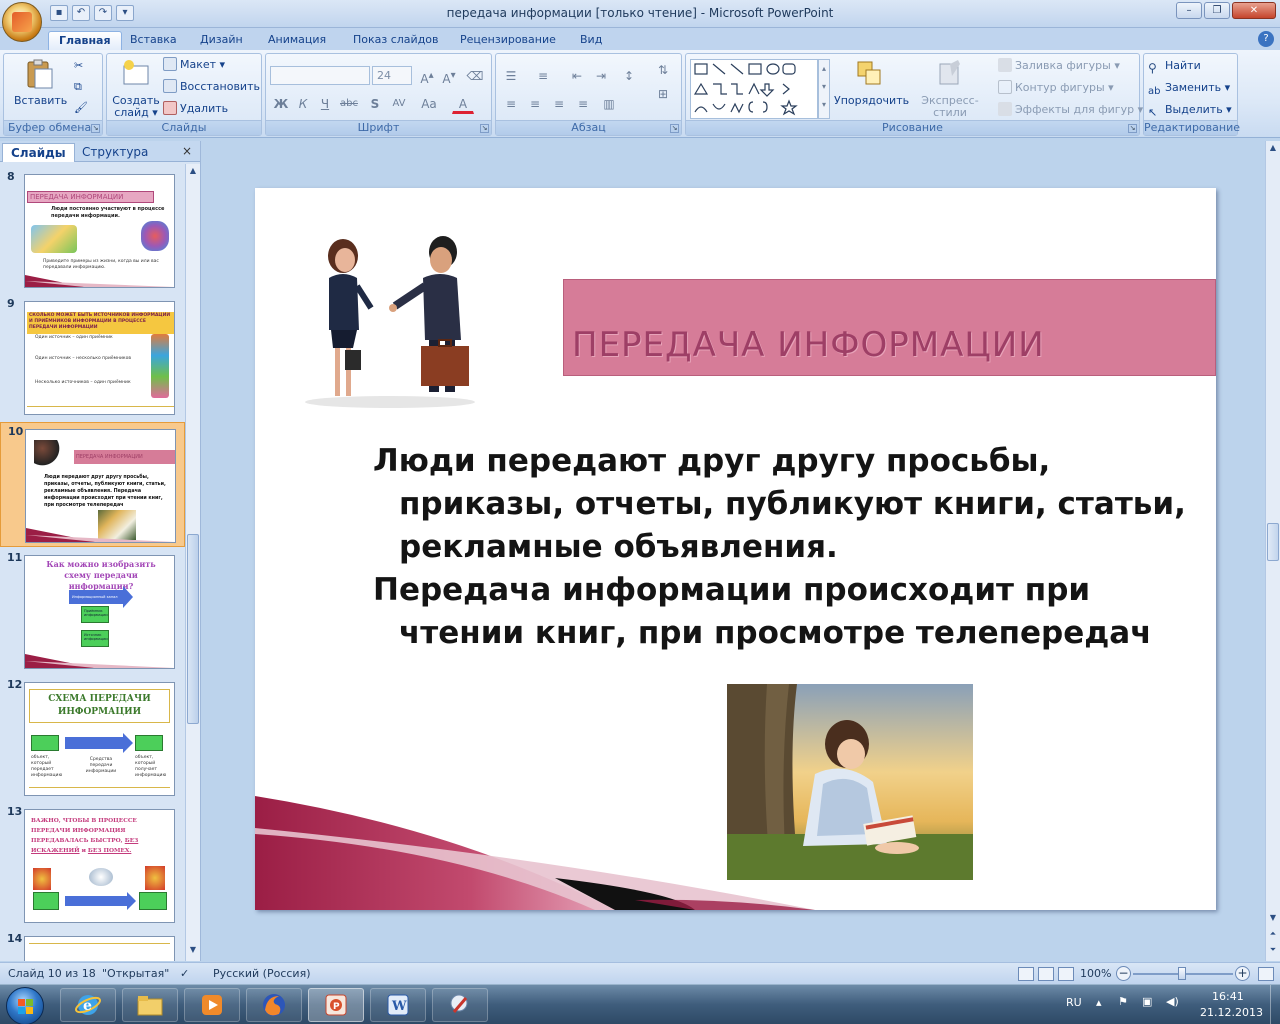 Image resolution: width=1280 pixels, height=1024 pixels. What do you see at coordinates (1056, 88) in the screenshot?
I see `shape-outline-button: Контур фигуры ▾` at bounding box center [1056, 88].